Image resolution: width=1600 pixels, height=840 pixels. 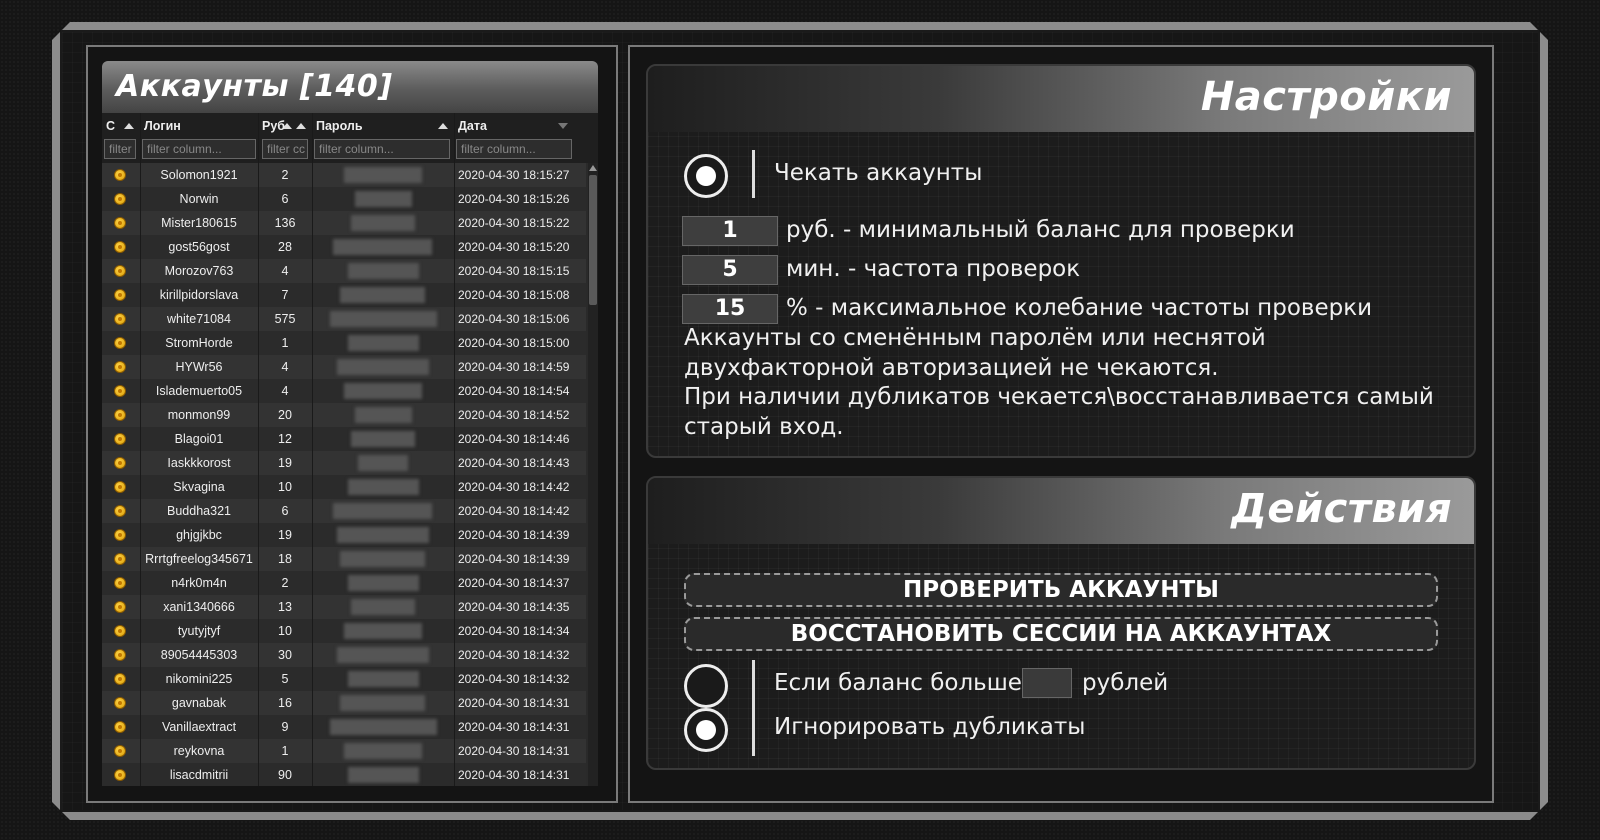 I want to click on date-cell: 2020-04-30 18:14:37, so click(x=514, y=583).